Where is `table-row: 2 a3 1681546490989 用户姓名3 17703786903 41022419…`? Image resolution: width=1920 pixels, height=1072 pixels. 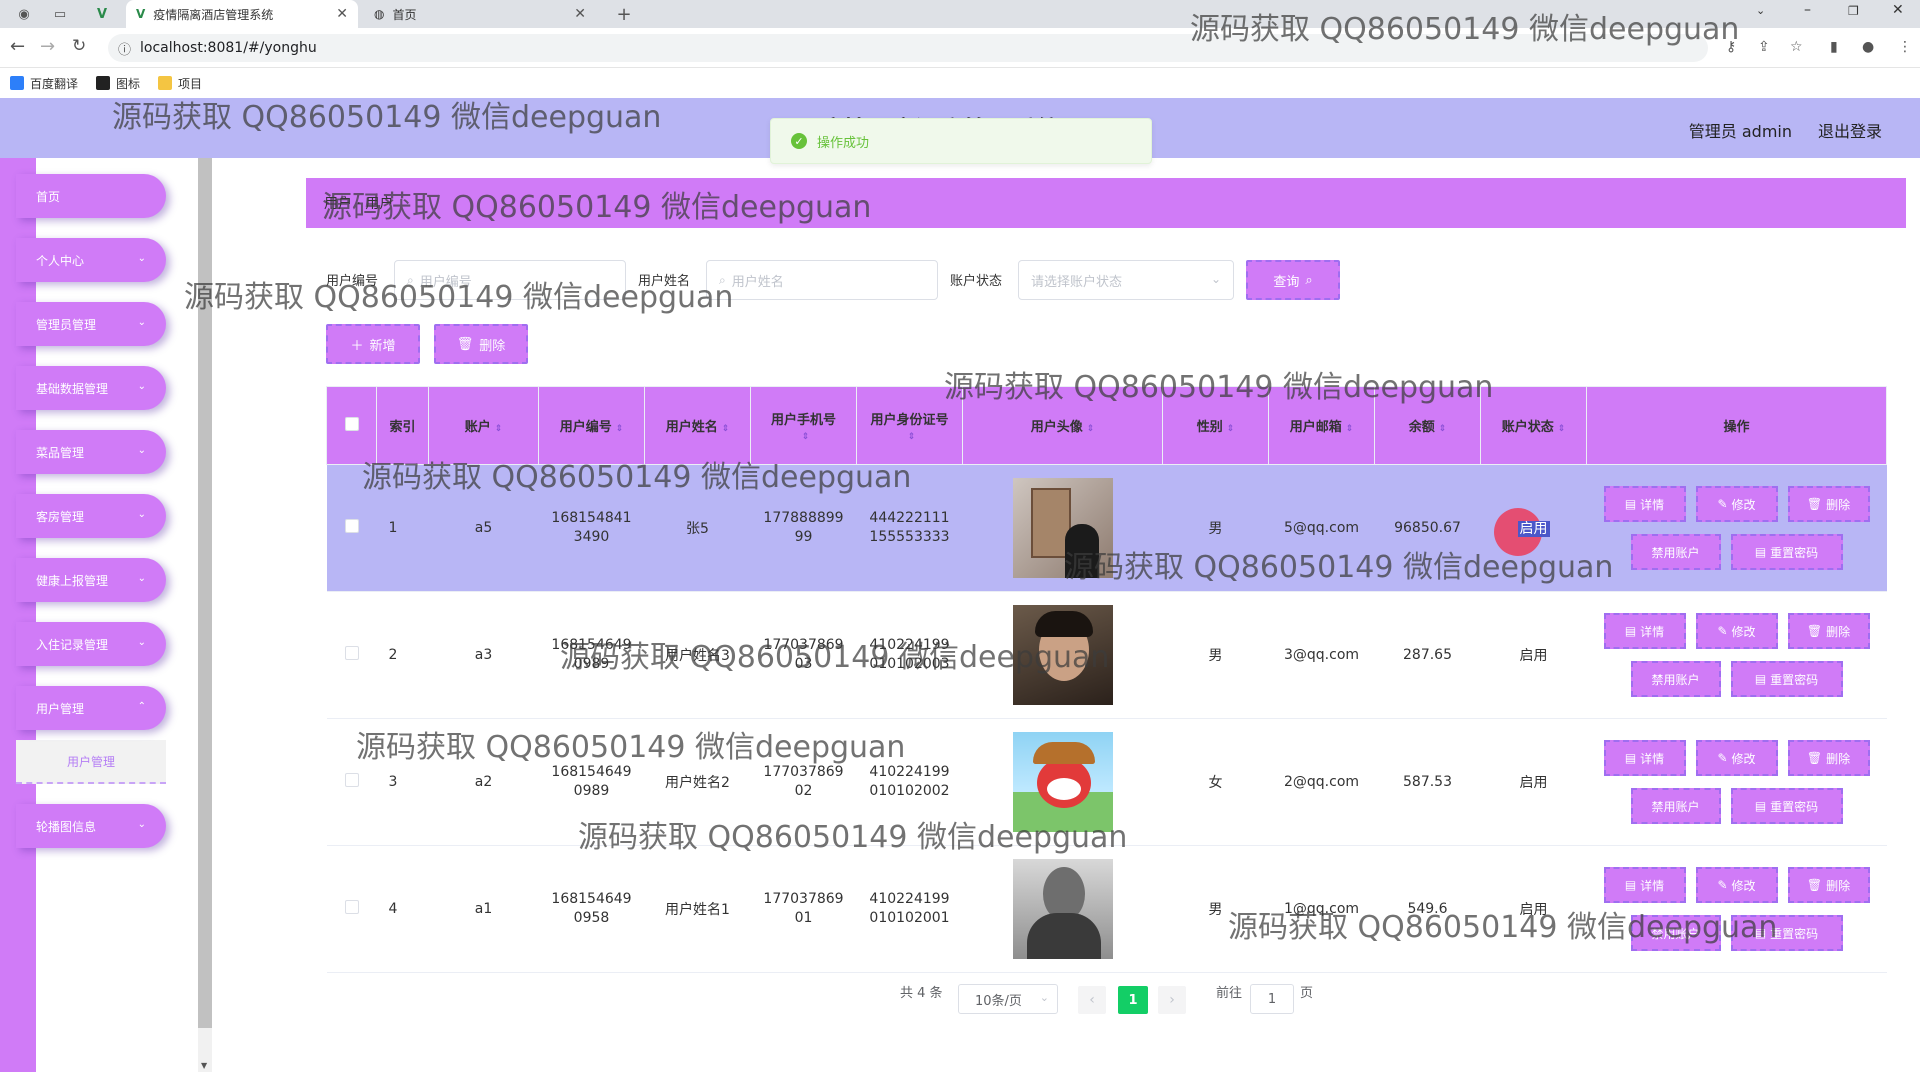 table-row: 2 a3 1681546490989 用户姓名3 17703786903 41022419… is located at coordinates (1106, 655).